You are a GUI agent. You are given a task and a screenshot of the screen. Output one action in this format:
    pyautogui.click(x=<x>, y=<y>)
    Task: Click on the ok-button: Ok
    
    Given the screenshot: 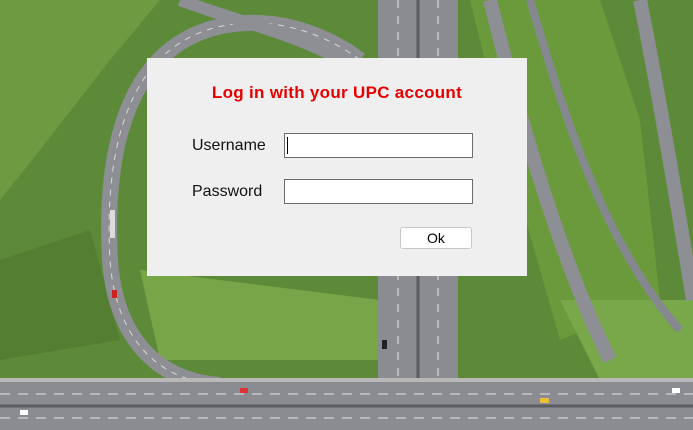 What is the action you would take?
    pyautogui.click(x=436, y=238)
    